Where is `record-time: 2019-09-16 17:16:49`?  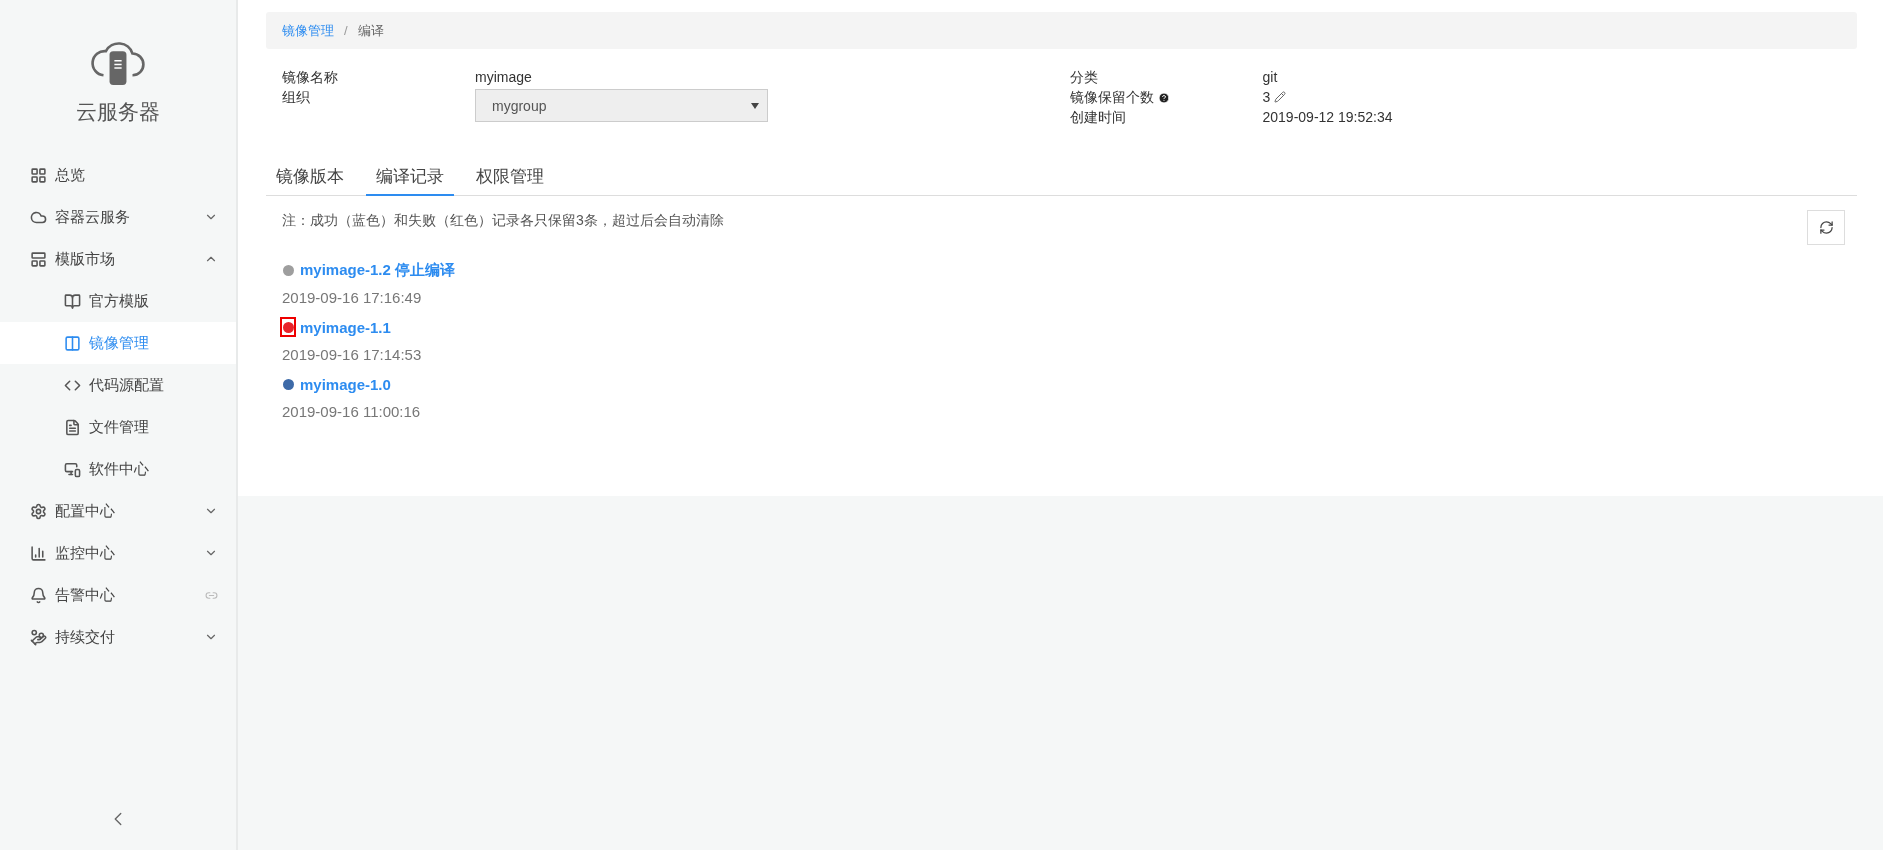 record-time: 2019-09-16 17:16:49 is located at coordinates (352, 298).